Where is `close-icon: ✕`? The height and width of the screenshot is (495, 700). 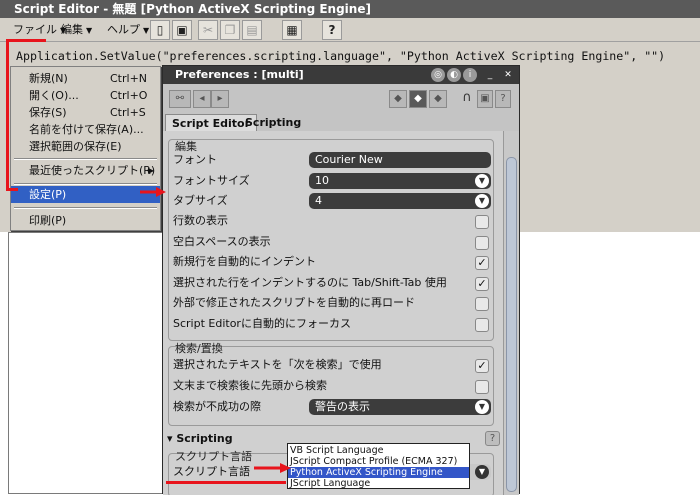
close-icon: ✕ is located at coordinates (508, 75).